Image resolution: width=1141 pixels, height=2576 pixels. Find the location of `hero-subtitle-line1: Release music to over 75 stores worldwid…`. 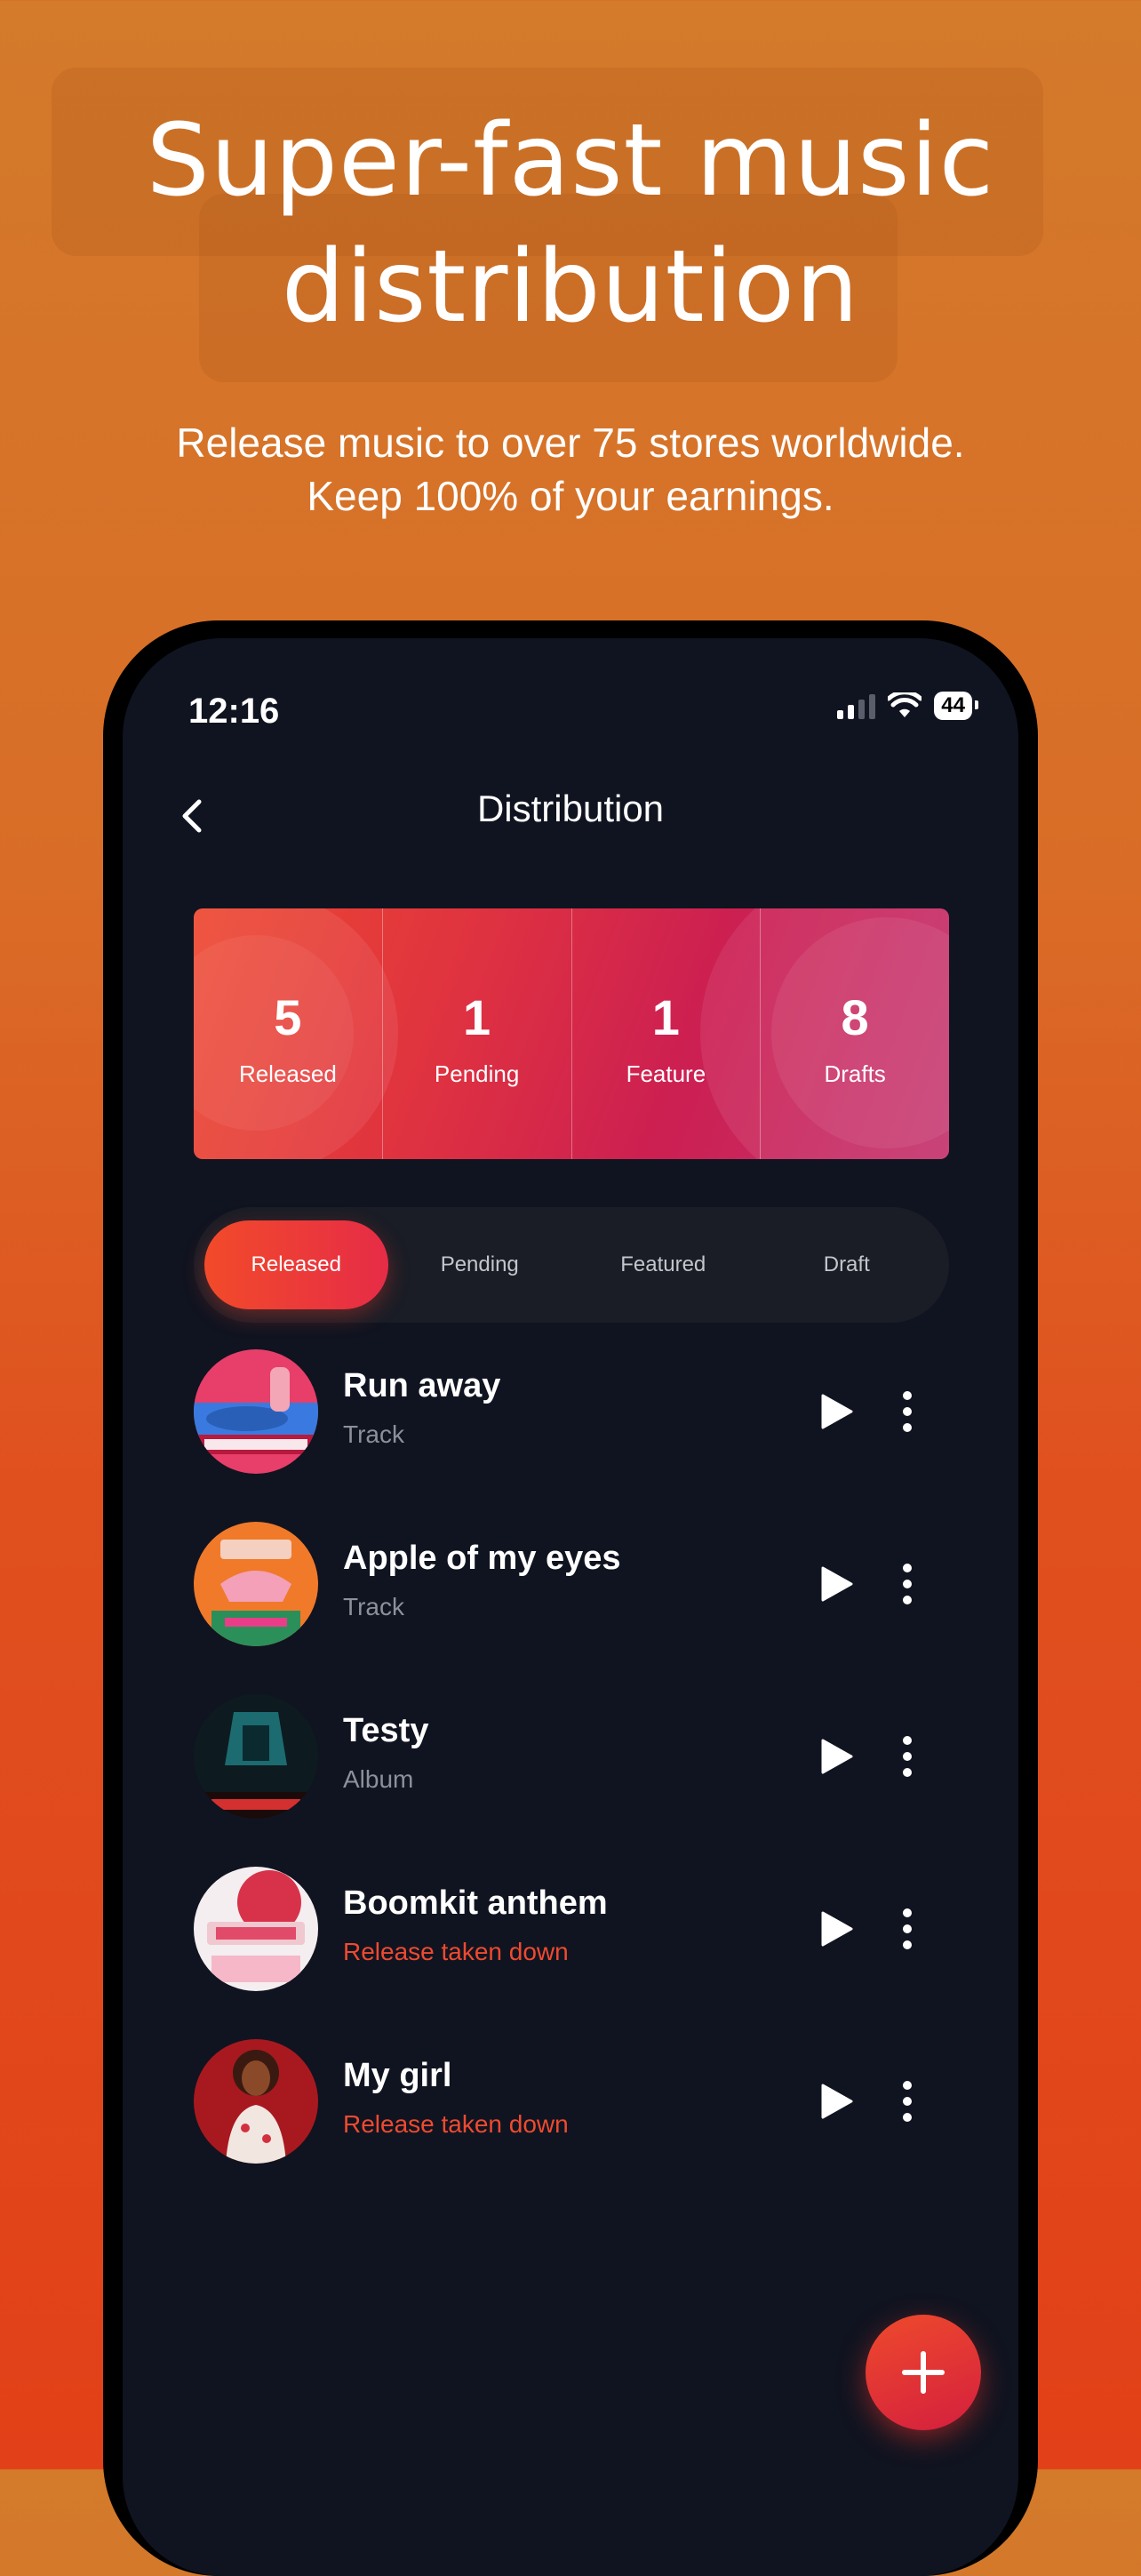

hero-subtitle-line1: Release music to over 75 stores worldwid… is located at coordinates (570, 443).